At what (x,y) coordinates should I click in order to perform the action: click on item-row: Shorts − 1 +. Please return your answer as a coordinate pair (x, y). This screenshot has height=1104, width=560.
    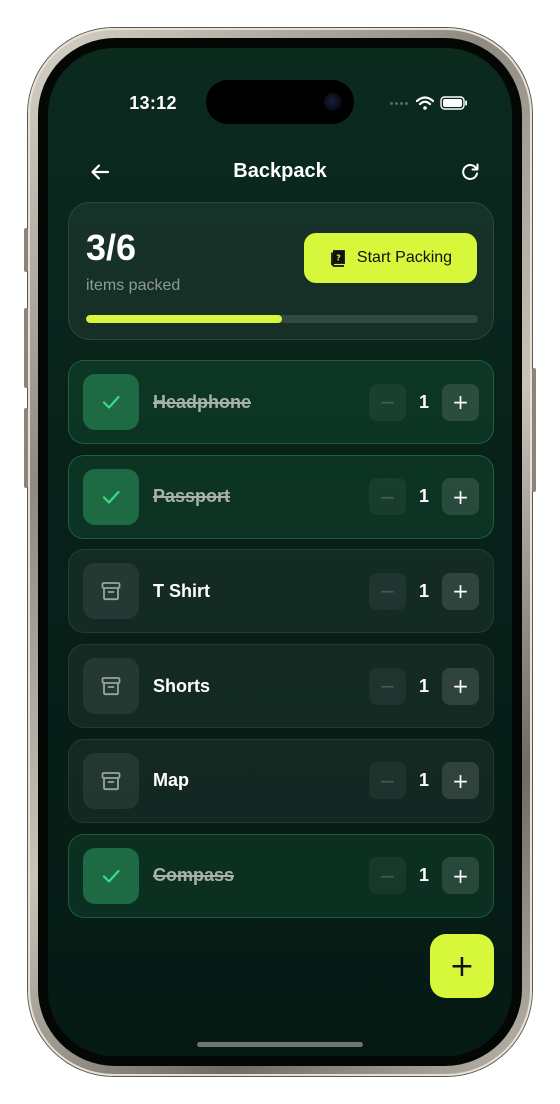
    Looking at the image, I should click on (281, 686).